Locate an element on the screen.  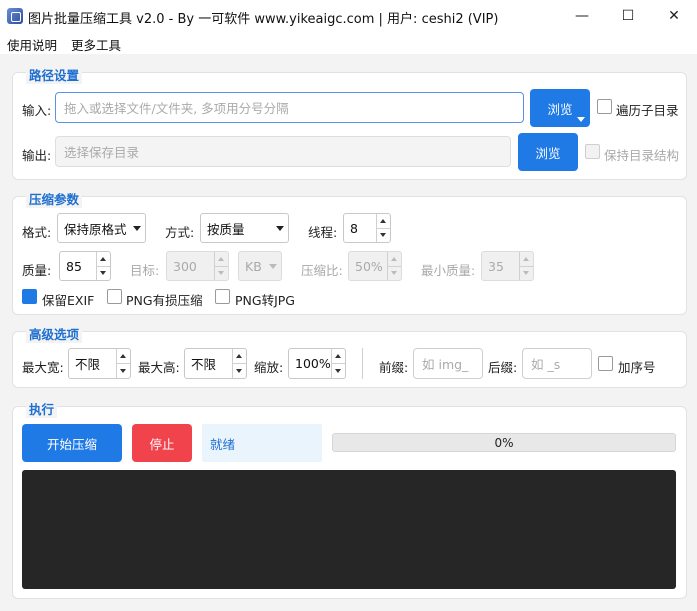
min-quality-spinbox: 35 is located at coordinates (507, 266).